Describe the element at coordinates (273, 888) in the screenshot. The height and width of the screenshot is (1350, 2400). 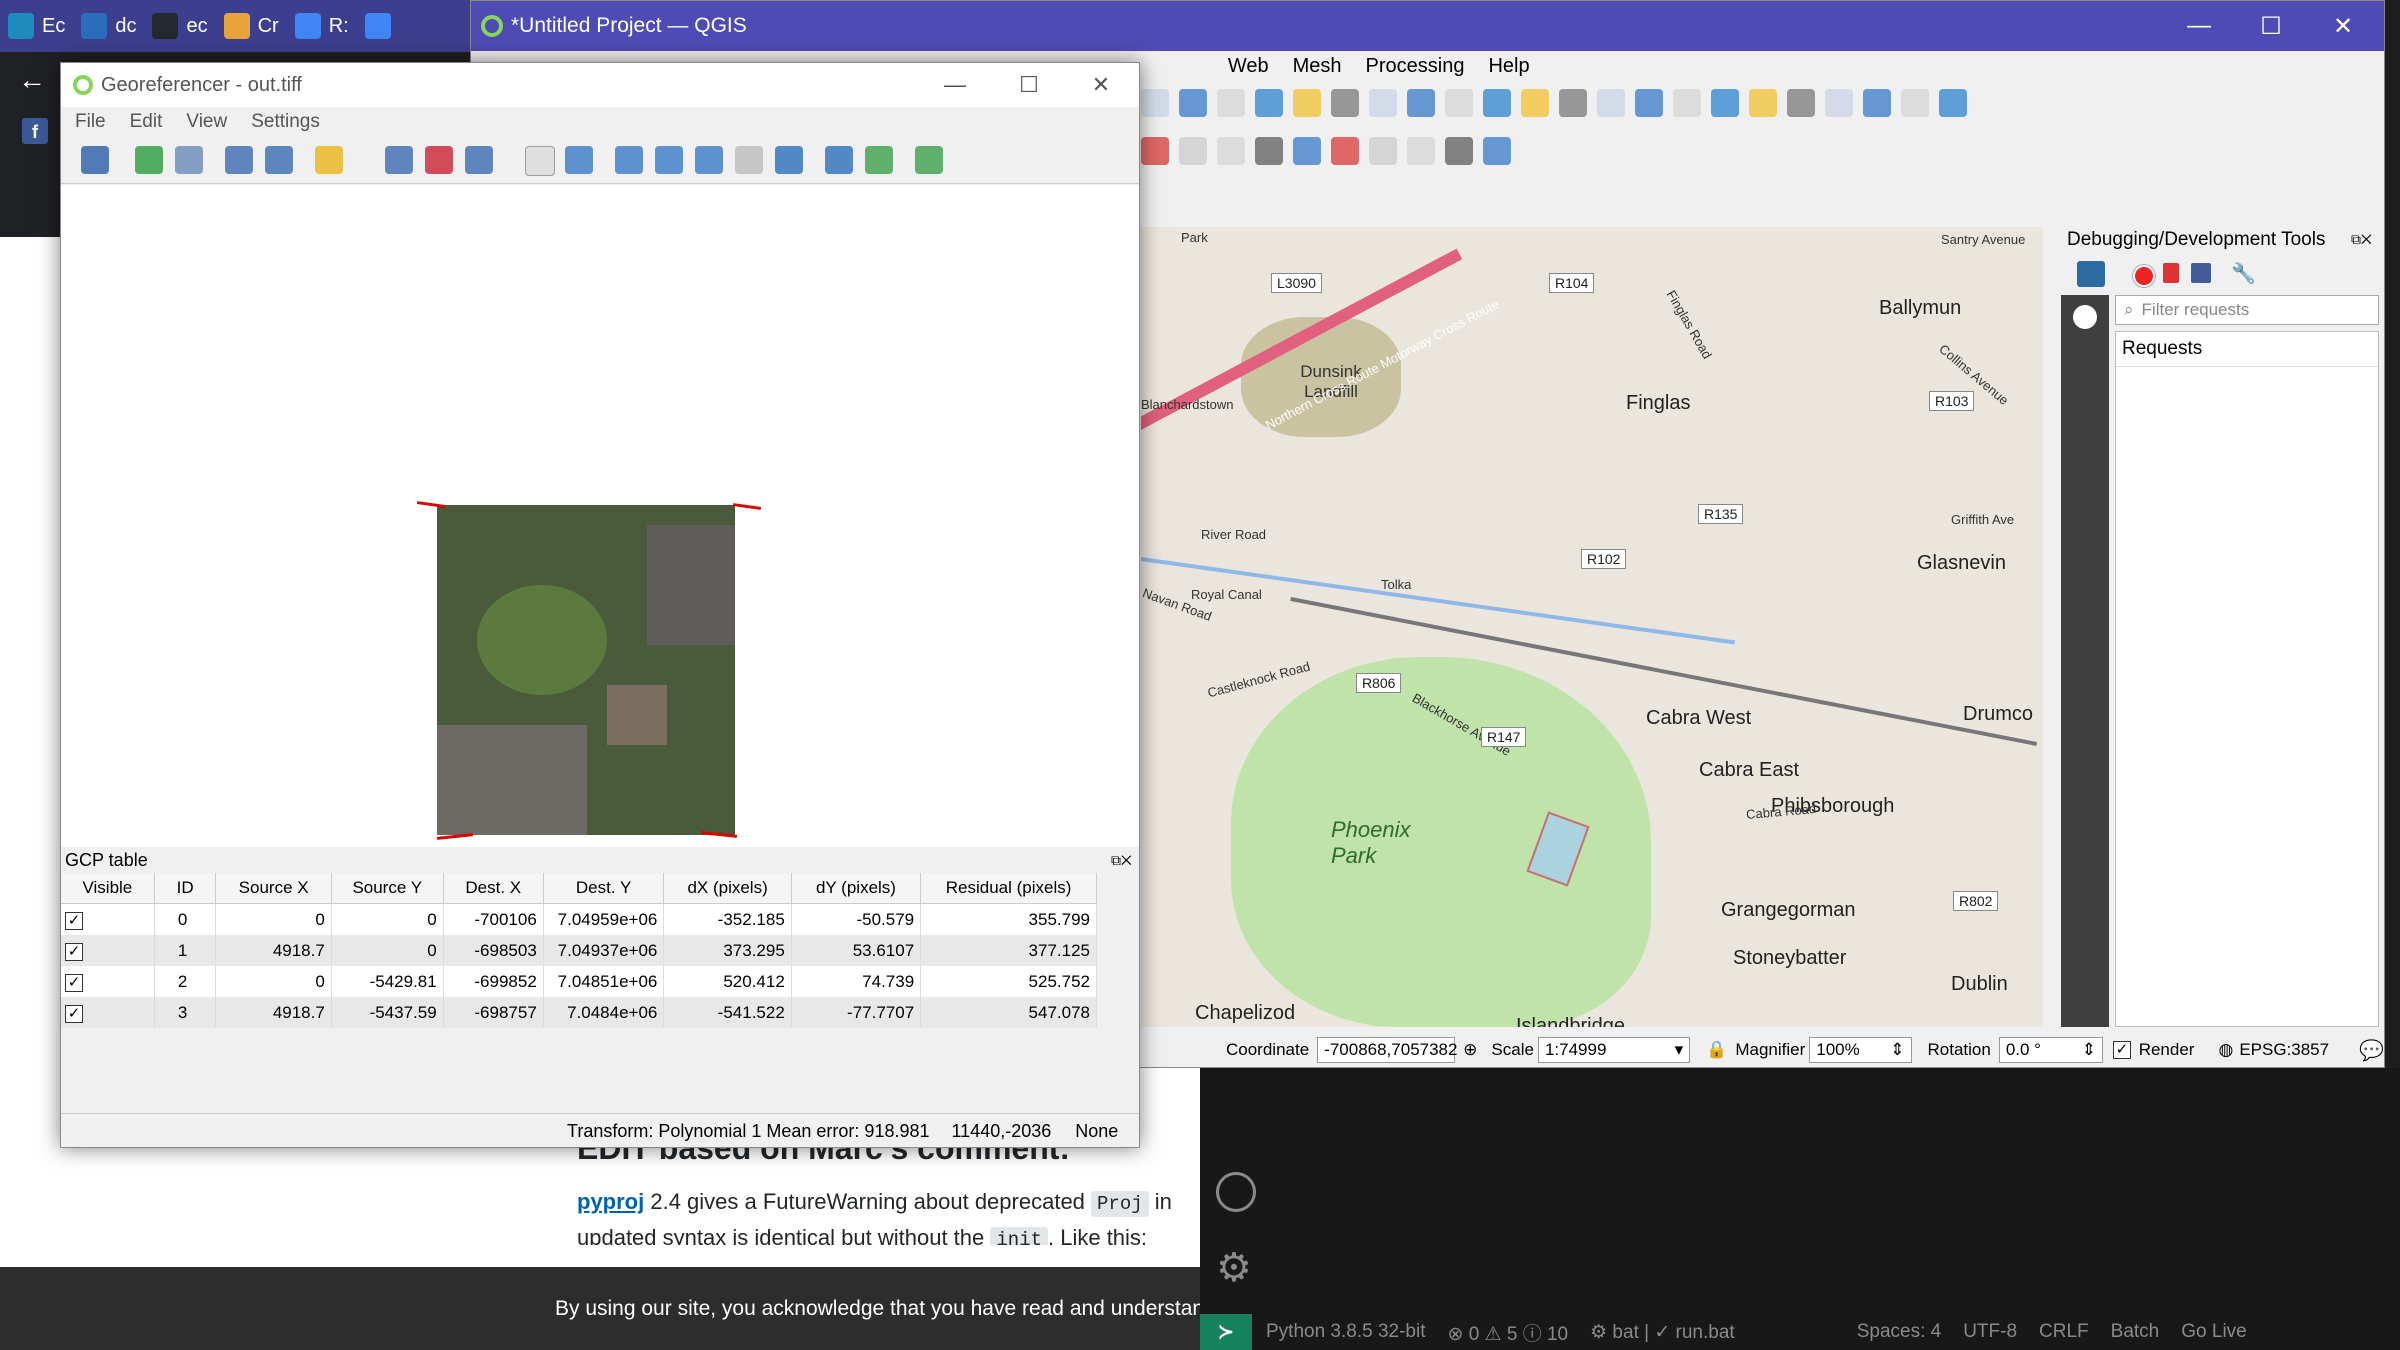
I see `gcp-column-header: Source X` at that location.